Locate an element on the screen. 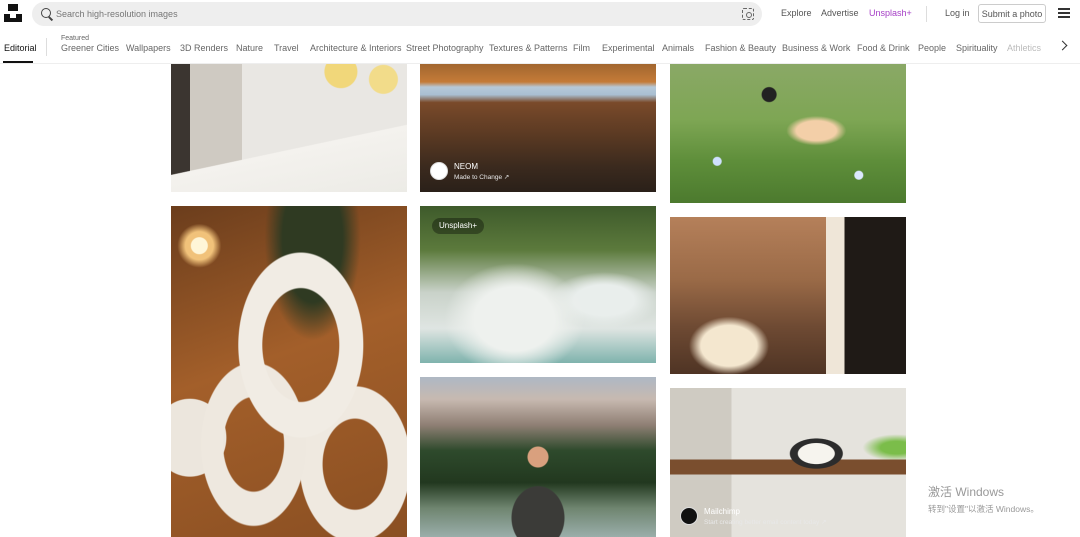 This screenshot has height=537, width=1080. nav-divider is located at coordinates (926, 14).